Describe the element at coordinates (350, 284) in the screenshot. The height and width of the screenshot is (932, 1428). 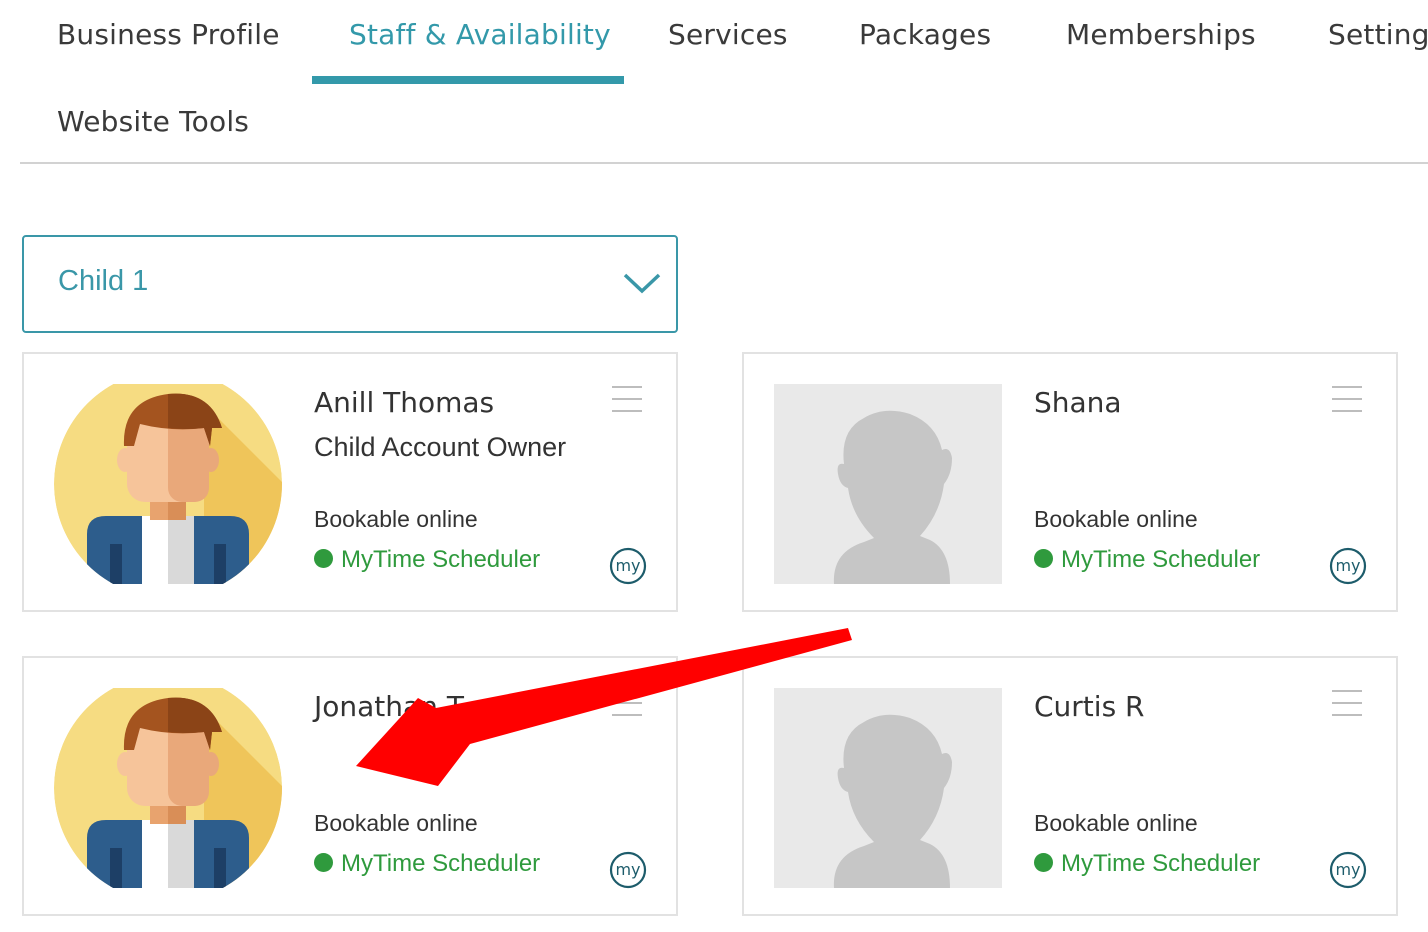
I see `location-select: Child 1` at that location.